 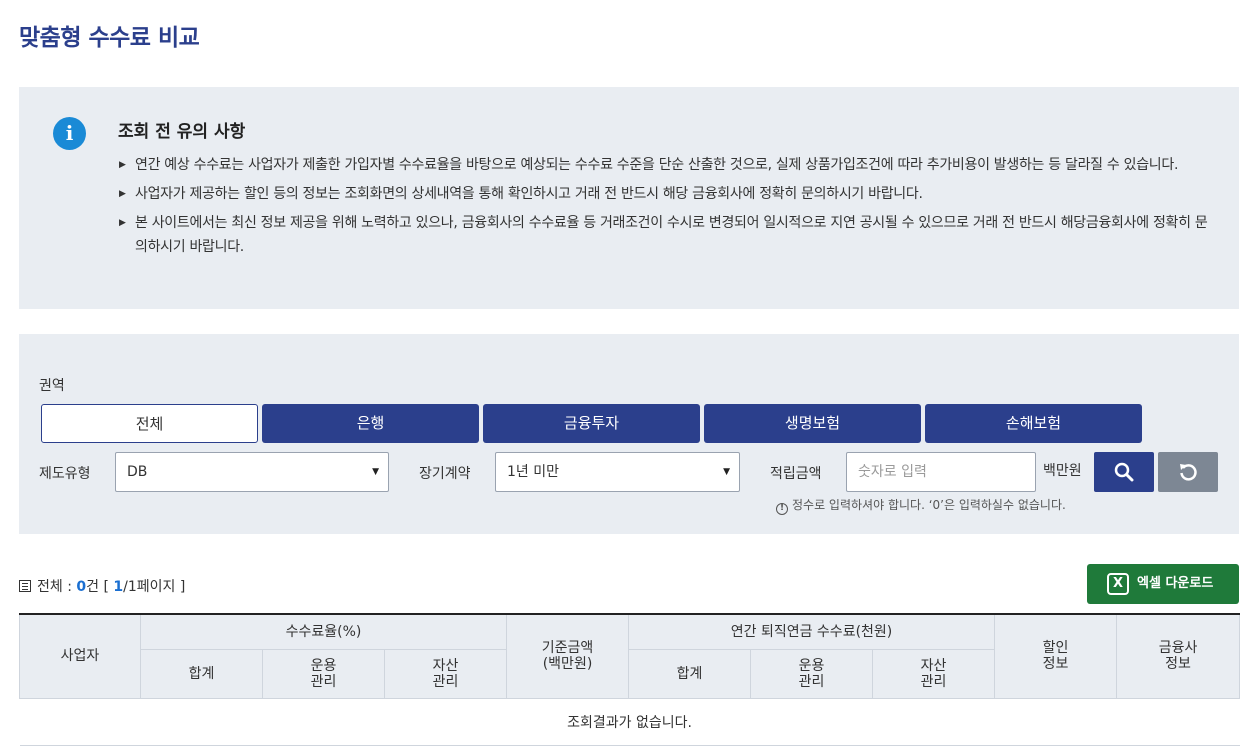 I want to click on tab-non-life-insurance: 손해보험, so click(x=1033, y=423).